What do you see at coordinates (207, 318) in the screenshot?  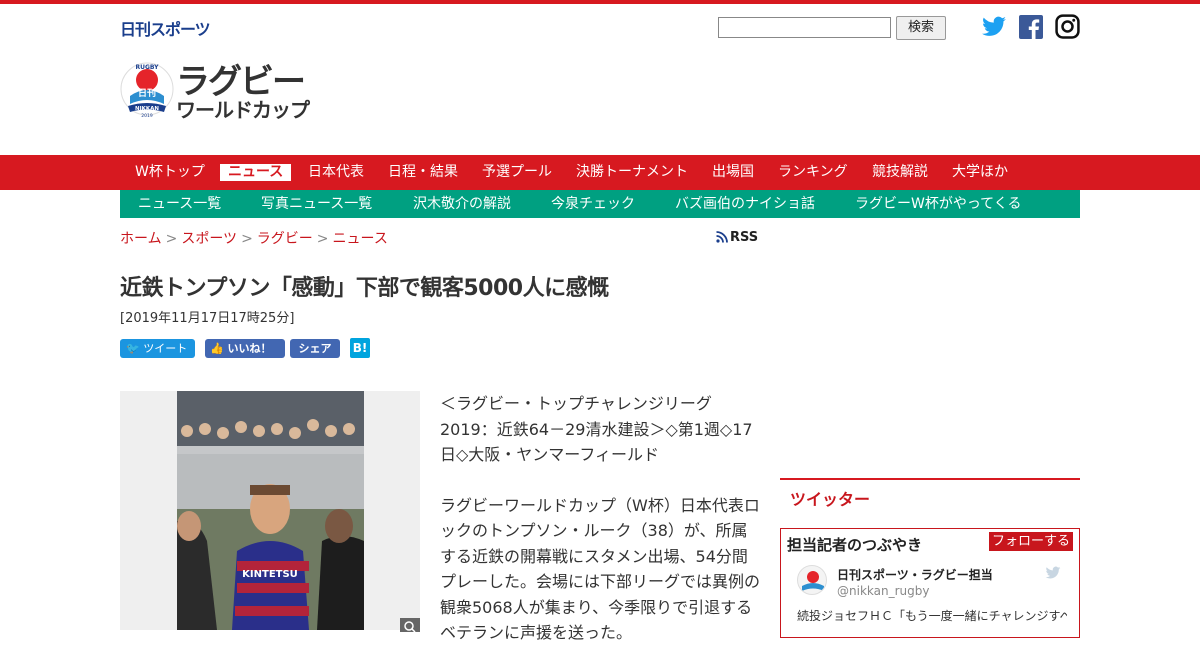 I see `article-date: [2019年11月17日17時25分]` at bounding box center [207, 318].